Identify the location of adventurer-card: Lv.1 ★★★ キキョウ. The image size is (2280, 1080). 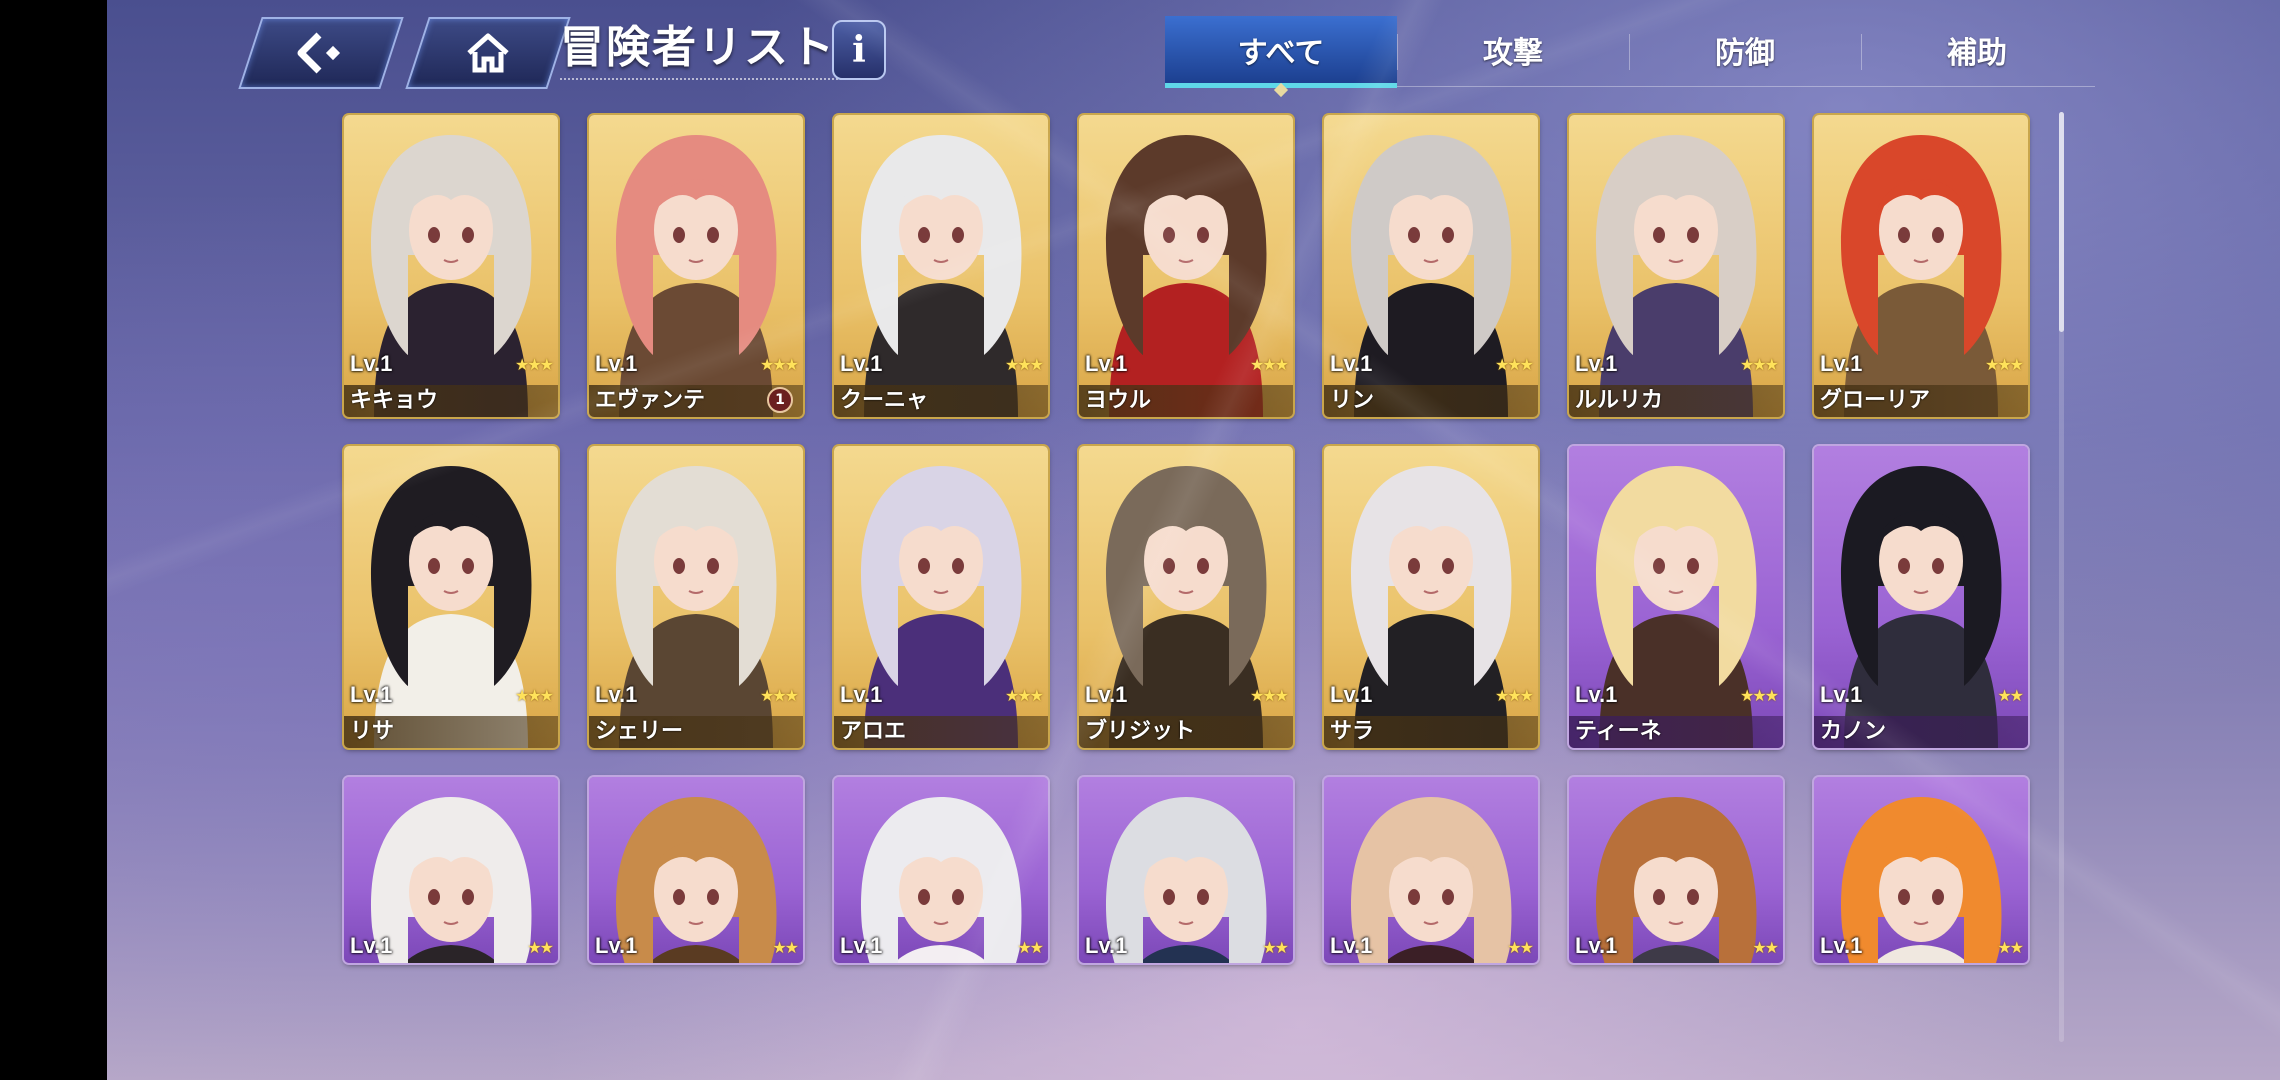
(451, 266).